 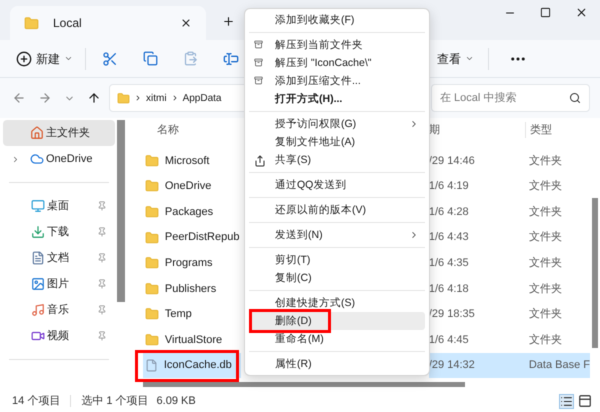 What do you see at coordinates (337, 210) in the screenshot?
I see `menu-item: 还原以前的版本(V)` at bounding box center [337, 210].